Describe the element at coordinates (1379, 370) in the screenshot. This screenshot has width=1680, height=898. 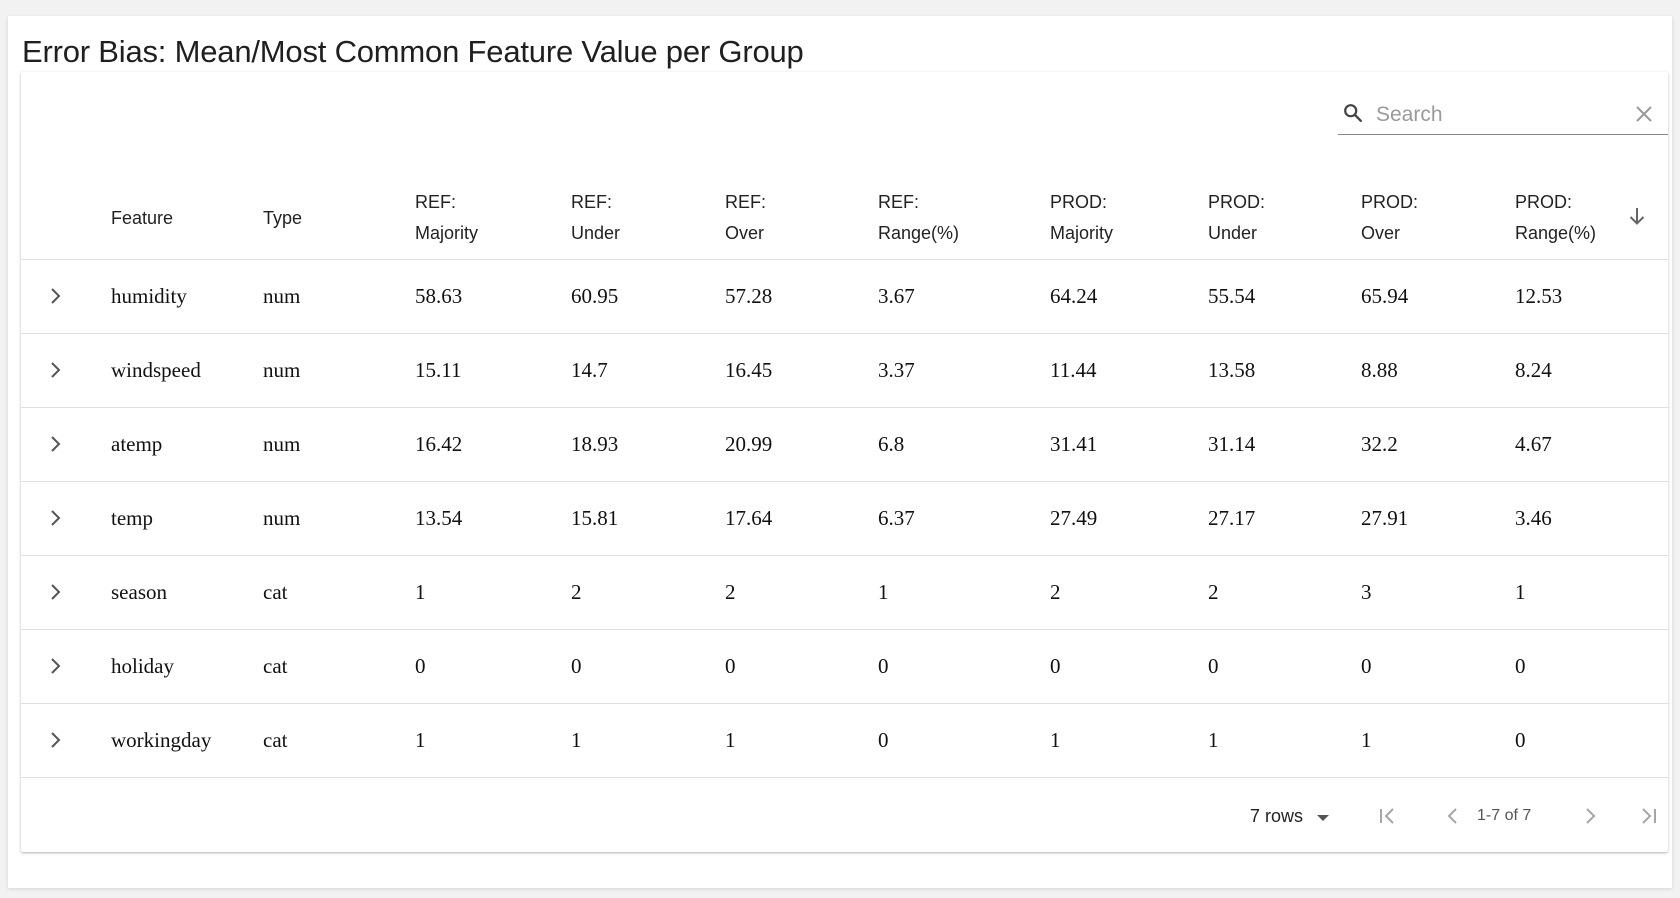
I see `table-cell: 8.88` at that location.